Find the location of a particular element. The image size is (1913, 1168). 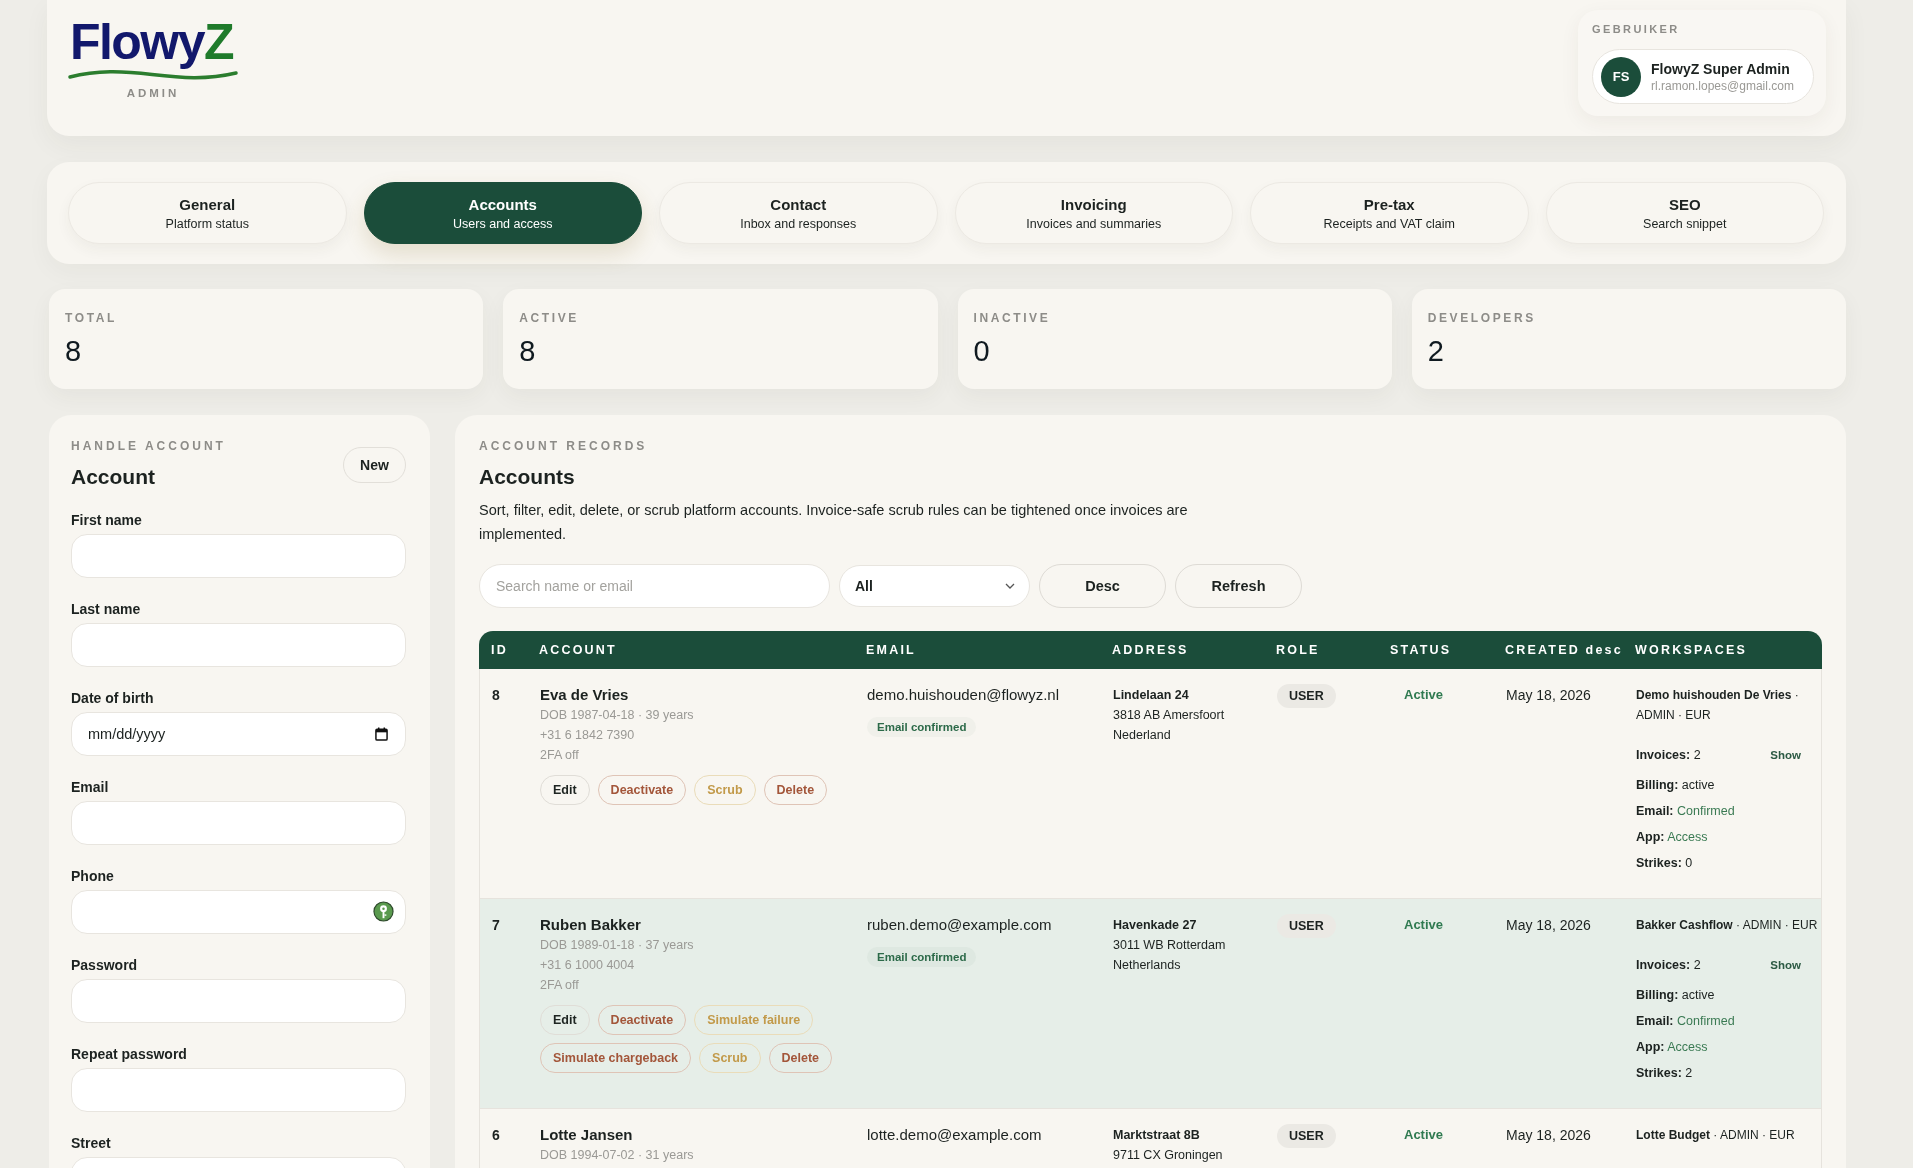

address-line: Netherlands is located at coordinates (1147, 965).